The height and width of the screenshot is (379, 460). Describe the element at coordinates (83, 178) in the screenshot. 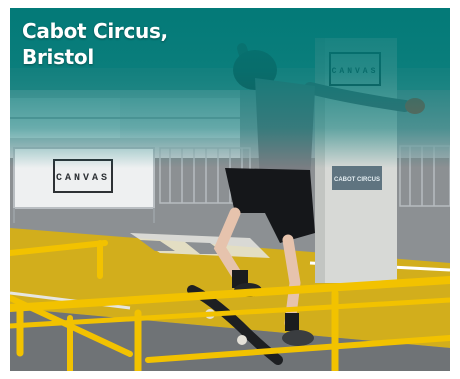

I see `barrier-sign-text: CANVAS` at that location.